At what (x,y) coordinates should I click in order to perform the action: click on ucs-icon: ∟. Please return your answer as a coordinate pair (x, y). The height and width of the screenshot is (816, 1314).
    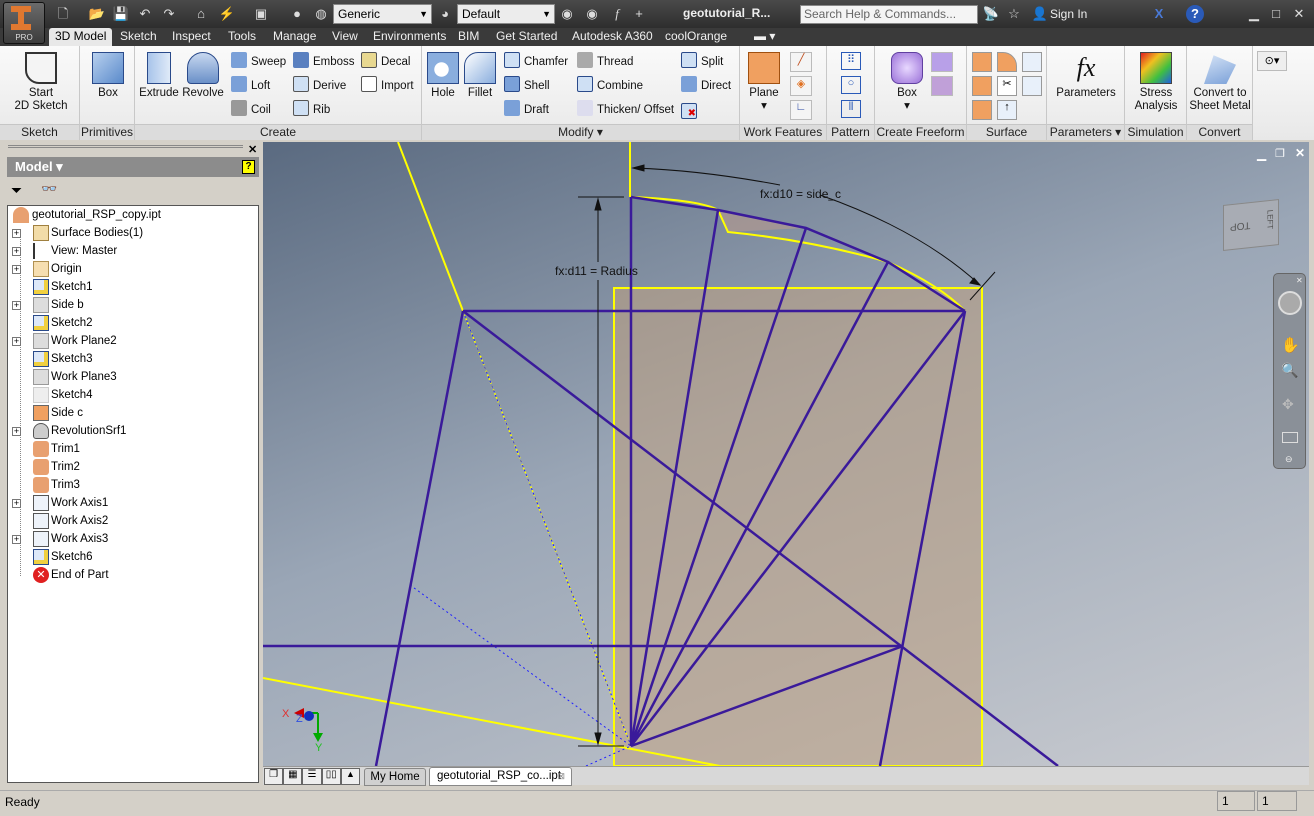
    Looking at the image, I should click on (801, 110).